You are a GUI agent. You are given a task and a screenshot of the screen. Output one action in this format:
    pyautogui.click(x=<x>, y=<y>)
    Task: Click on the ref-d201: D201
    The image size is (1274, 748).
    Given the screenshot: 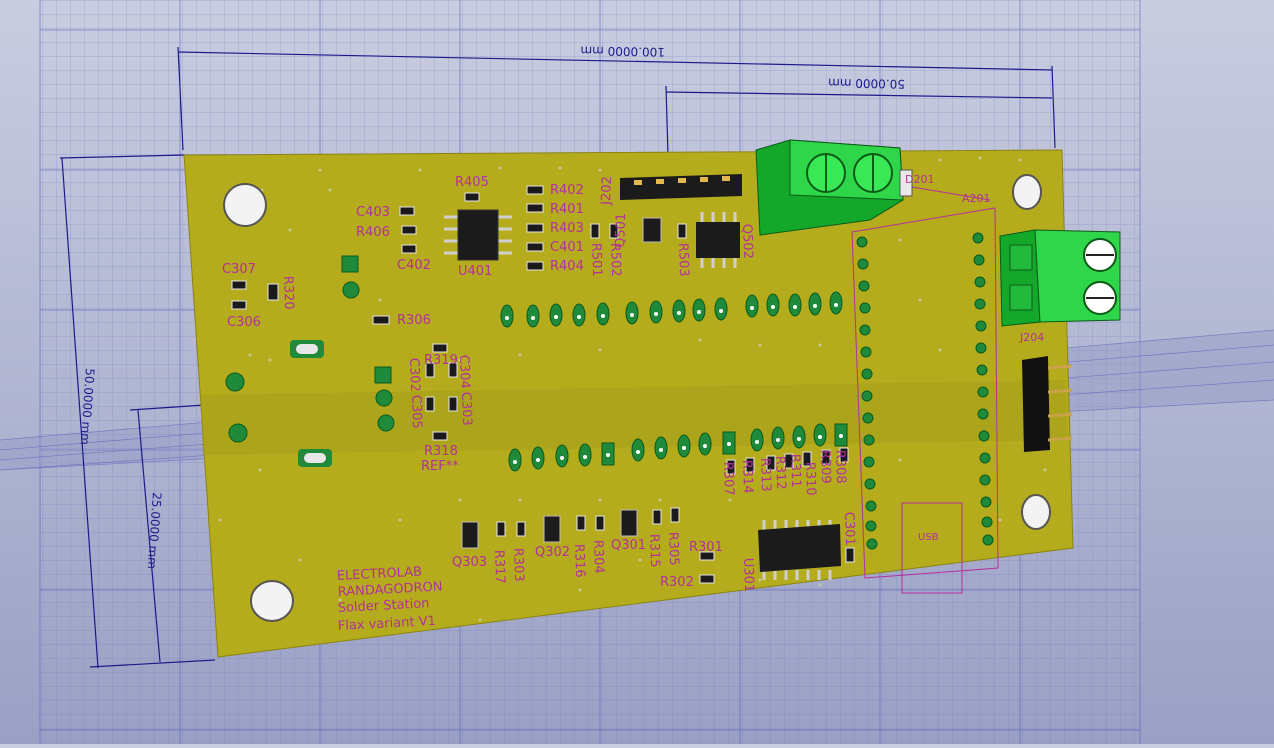 What is the action you would take?
    pyautogui.click(x=919, y=179)
    